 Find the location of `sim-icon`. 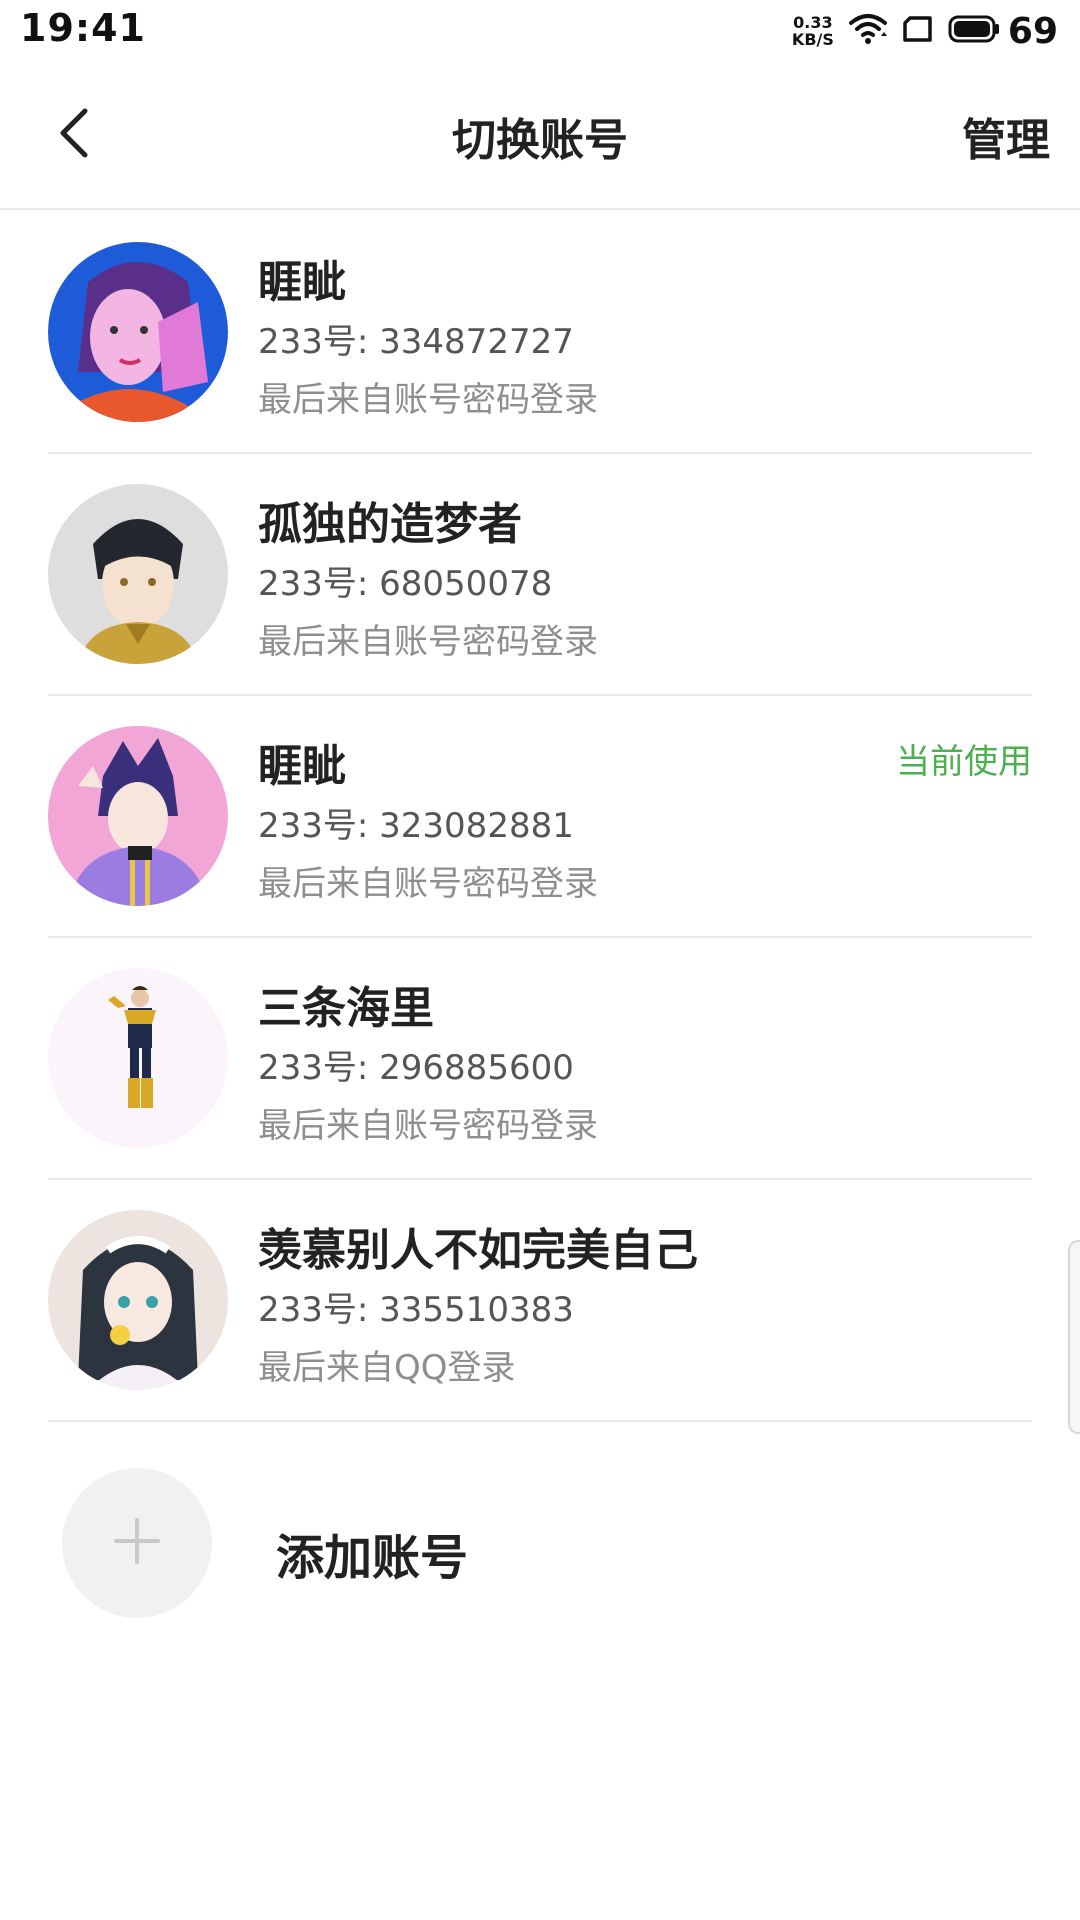

sim-icon is located at coordinates (918, 31).